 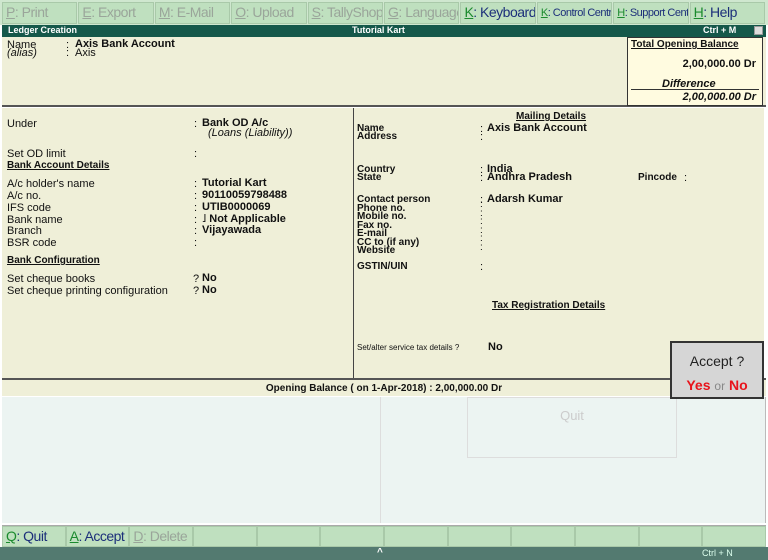 I want to click on service-tax-field: No, so click(x=495, y=347).